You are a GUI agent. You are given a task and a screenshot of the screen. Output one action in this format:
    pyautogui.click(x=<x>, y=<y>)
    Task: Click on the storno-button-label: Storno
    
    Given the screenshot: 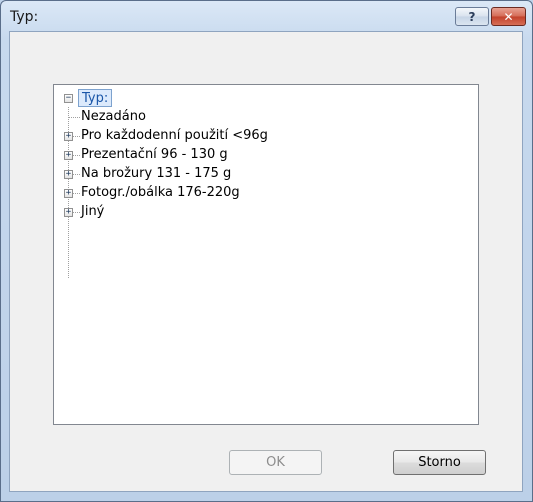 What is the action you would take?
    pyautogui.click(x=439, y=462)
    